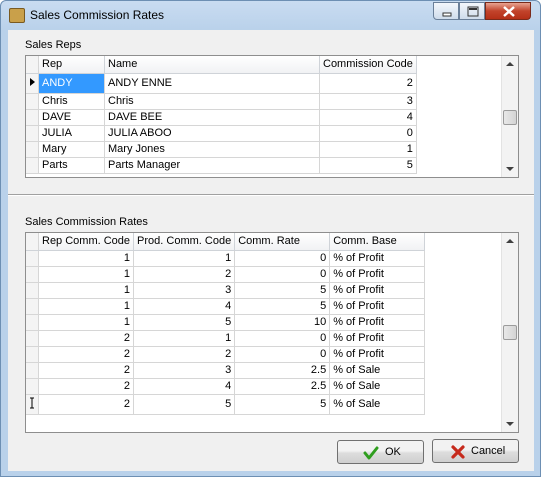  I want to click on cell-name: Chris, so click(212, 101).